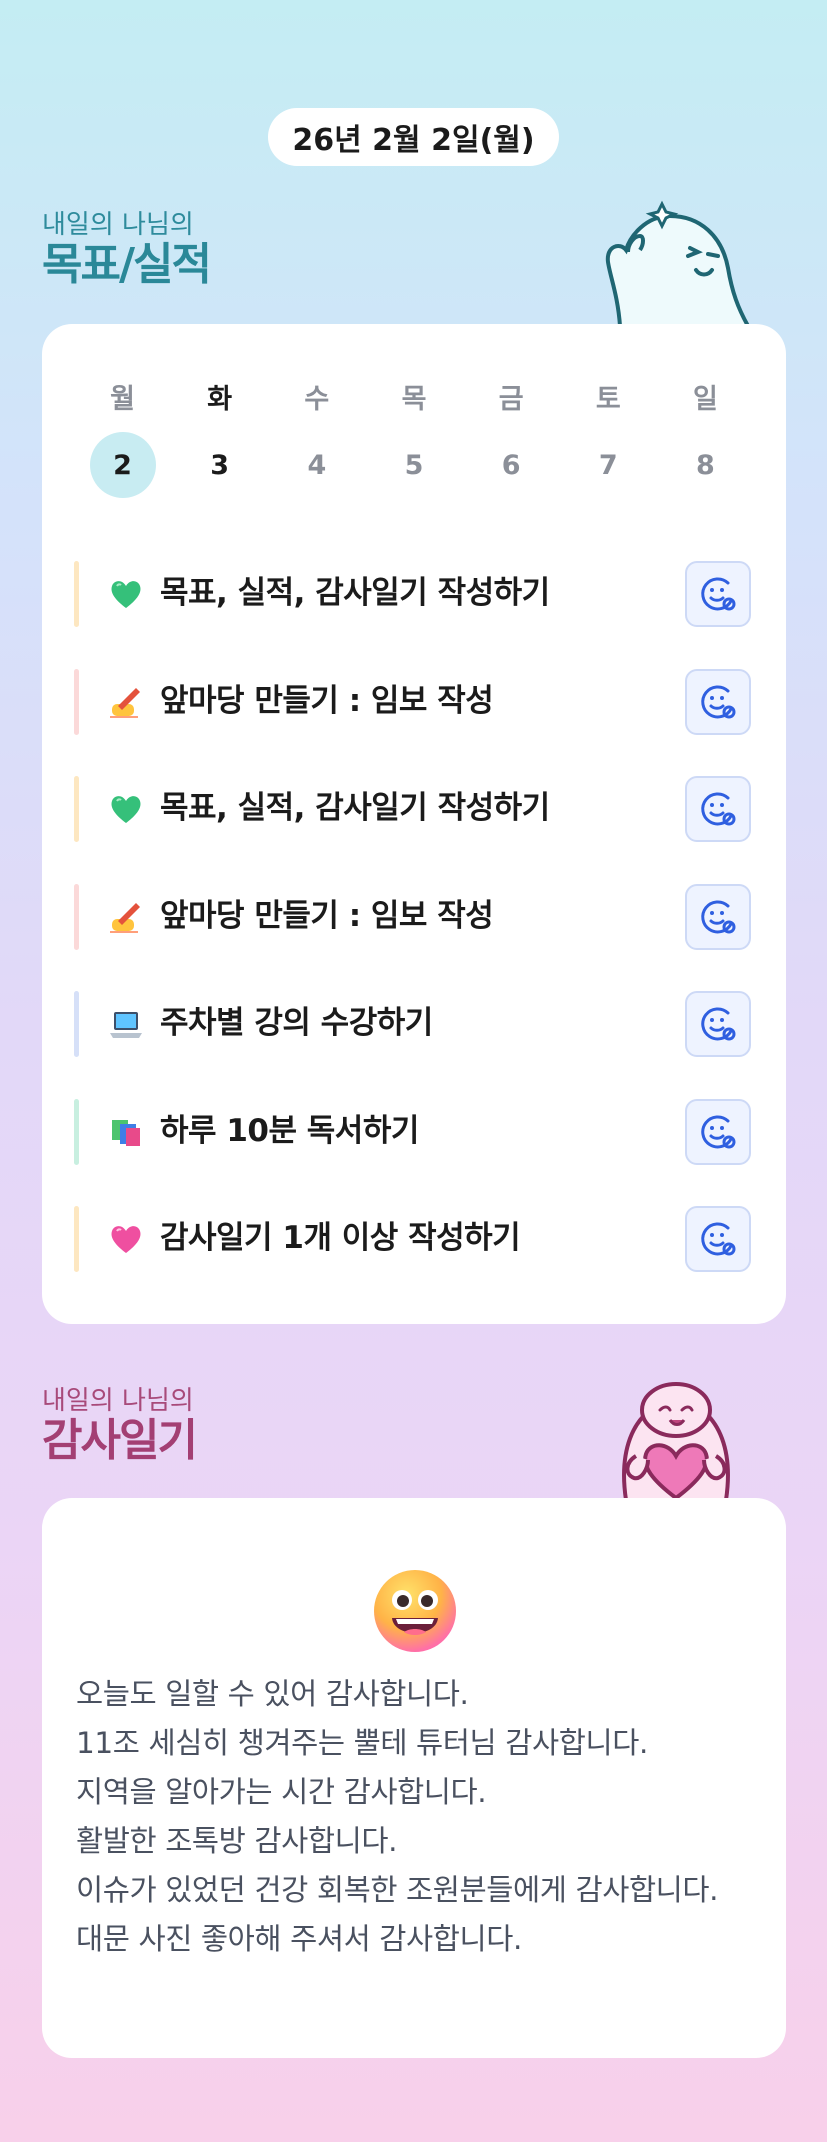 This screenshot has height=2142, width=827. Describe the element at coordinates (608, 465) in the screenshot. I see `day-button: 7` at that location.